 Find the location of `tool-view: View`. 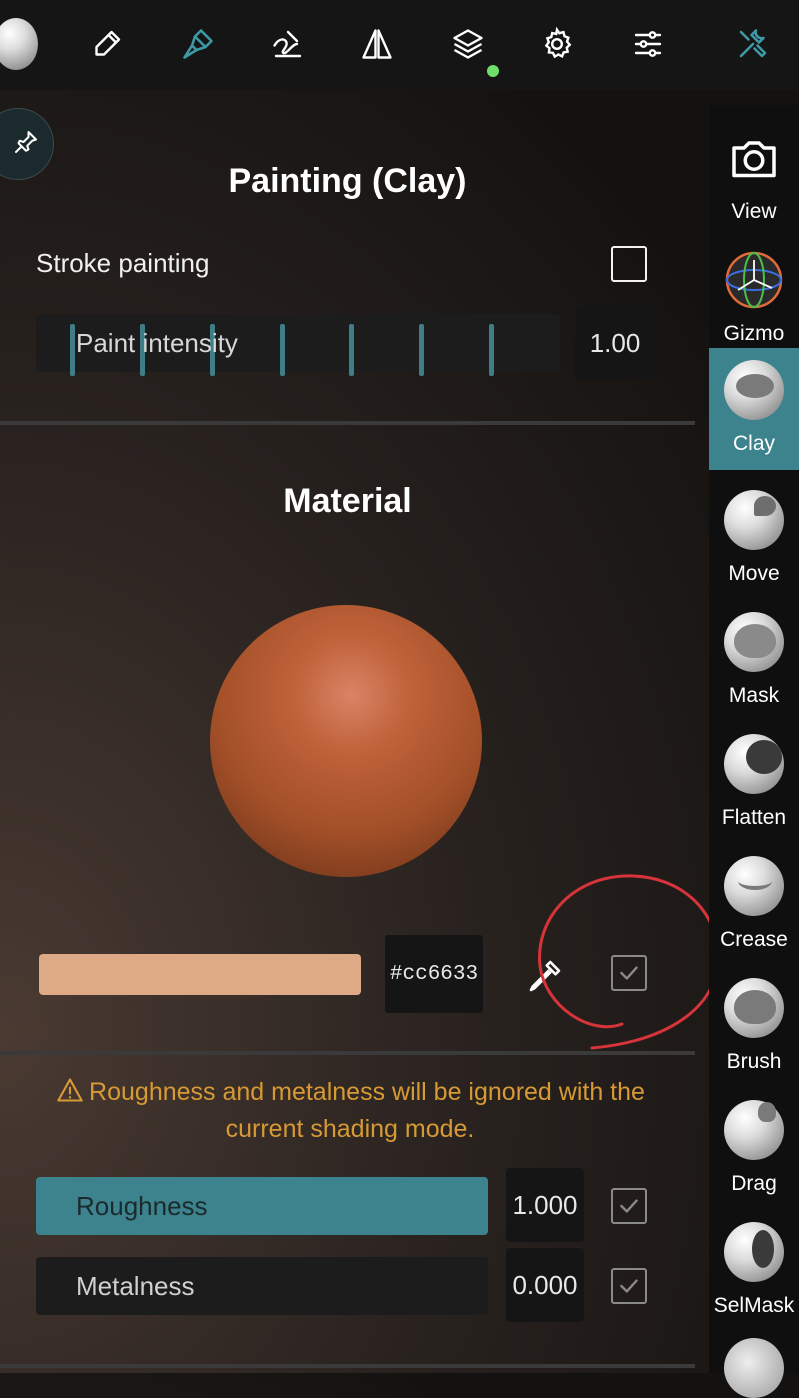

tool-view: View is located at coordinates (754, 177).